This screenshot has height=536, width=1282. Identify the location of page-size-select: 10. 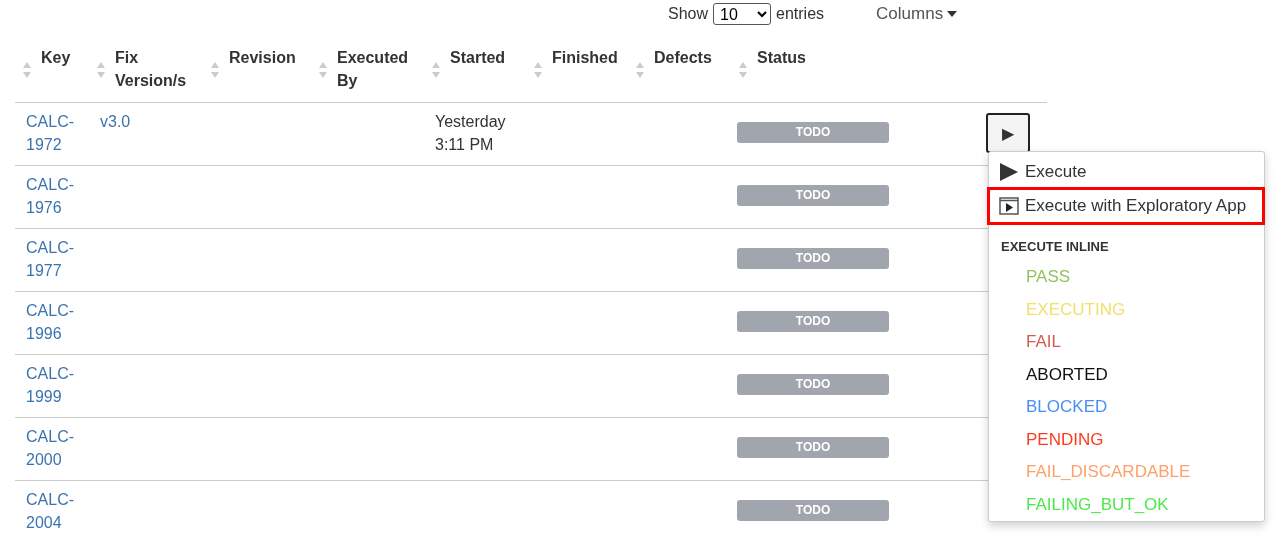
(742, 14).